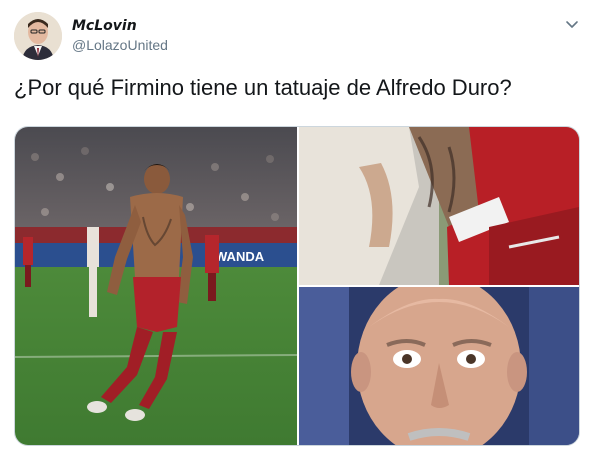 This screenshot has width=594, height=459. Describe the element at coordinates (38, 36) in the screenshot. I see `avatar` at that location.